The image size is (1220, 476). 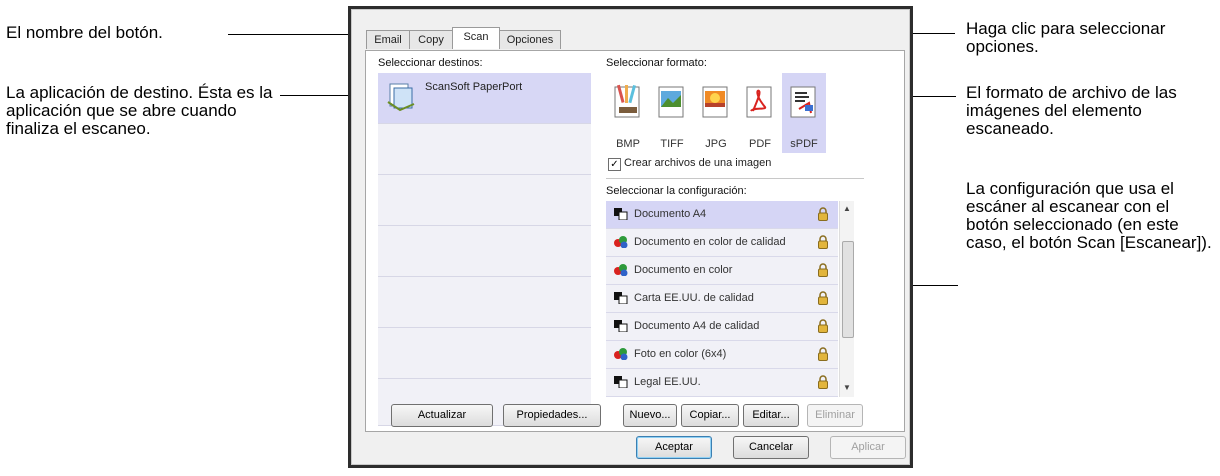 I want to click on config-label: Legal EE.UU., so click(x=667, y=382).